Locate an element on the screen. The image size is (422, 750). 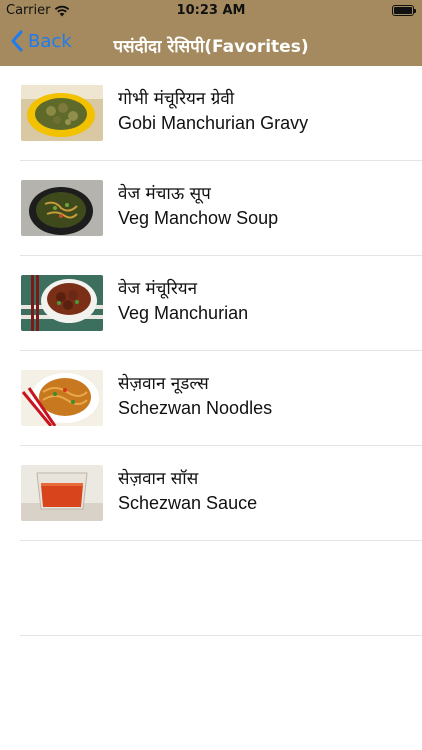
recipe-title-hindi: सेज़वान नूडल्स is located at coordinates (163, 384).